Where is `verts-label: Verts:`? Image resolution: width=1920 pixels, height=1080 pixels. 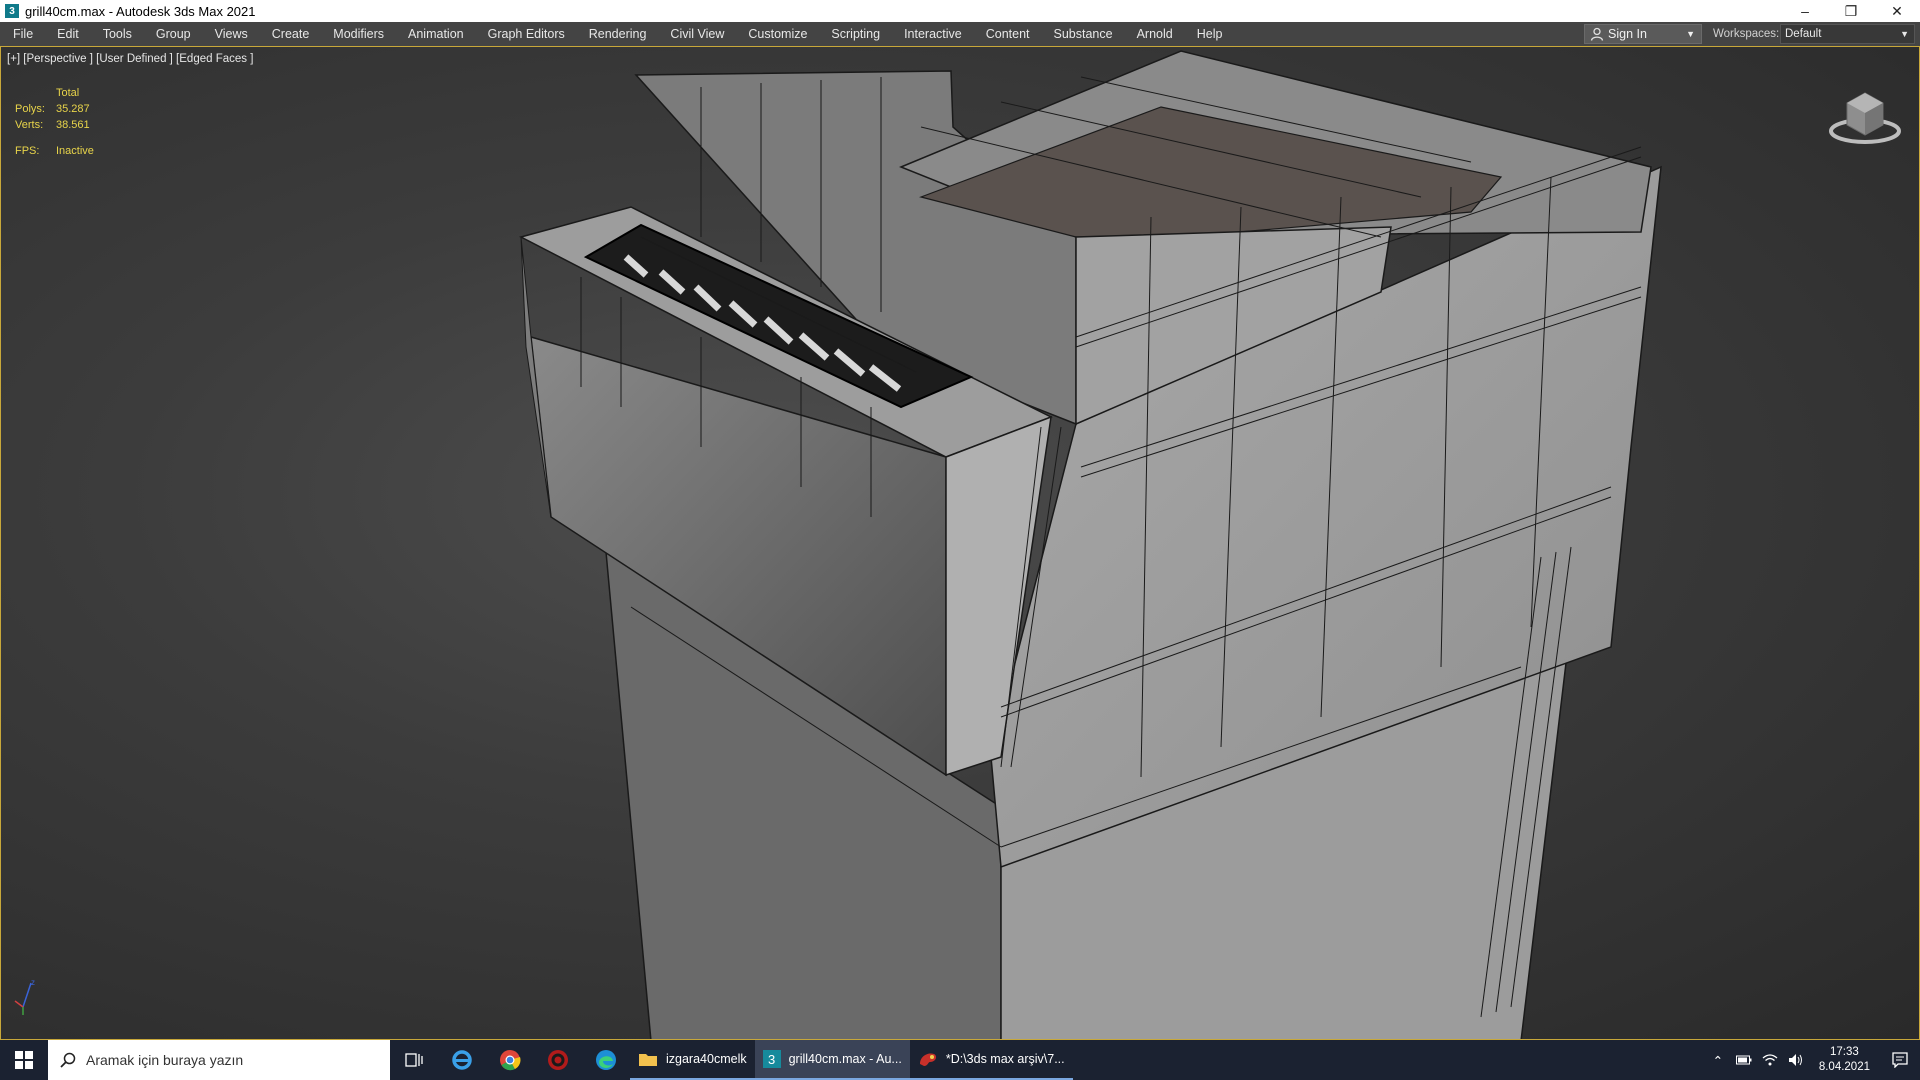 verts-label: Verts: is located at coordinates (29, 125).